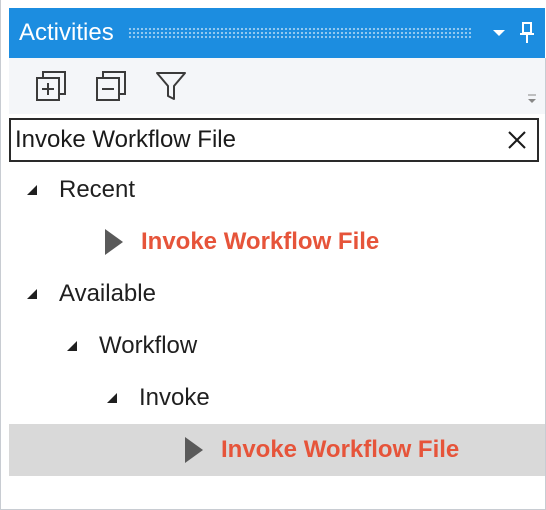 The height and width of the screenshot is (510, 546). I want to click on tree-leaf-invoke-workflow-file-selected: Invoke Workflow File, so click(277, 450).